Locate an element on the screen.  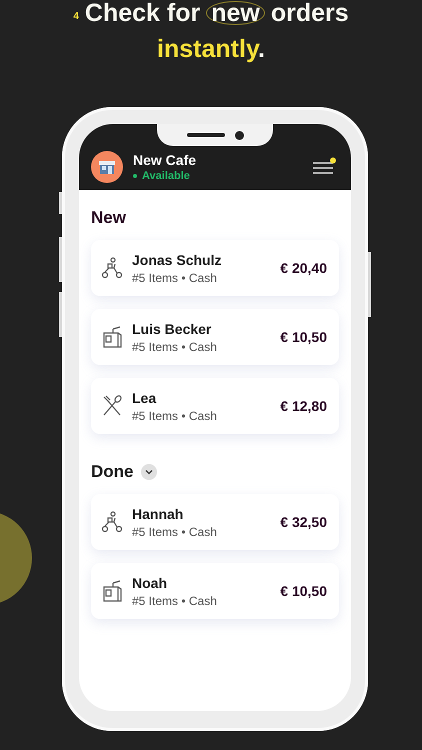
highlight-word: instantly is located at coordinates (207, 49).